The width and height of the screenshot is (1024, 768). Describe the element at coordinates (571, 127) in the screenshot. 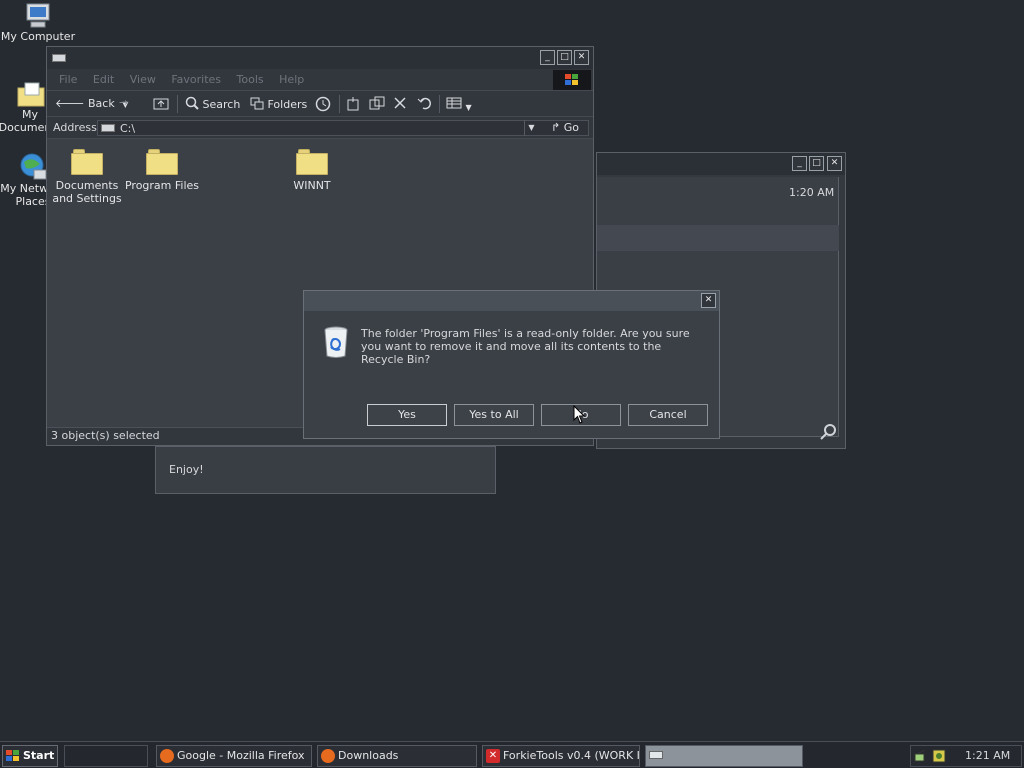

I see `go-label: Go` at that location.